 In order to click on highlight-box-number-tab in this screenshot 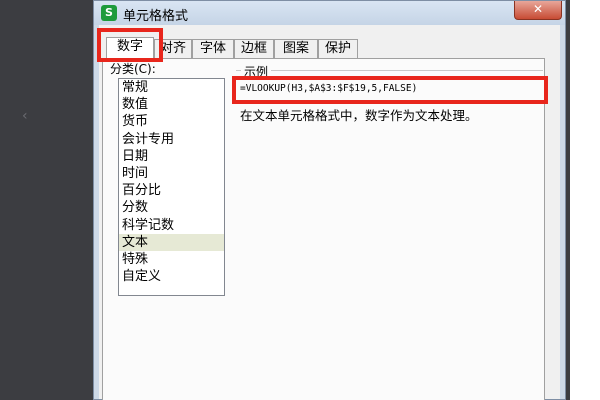, I will do `click(130, 45)`.